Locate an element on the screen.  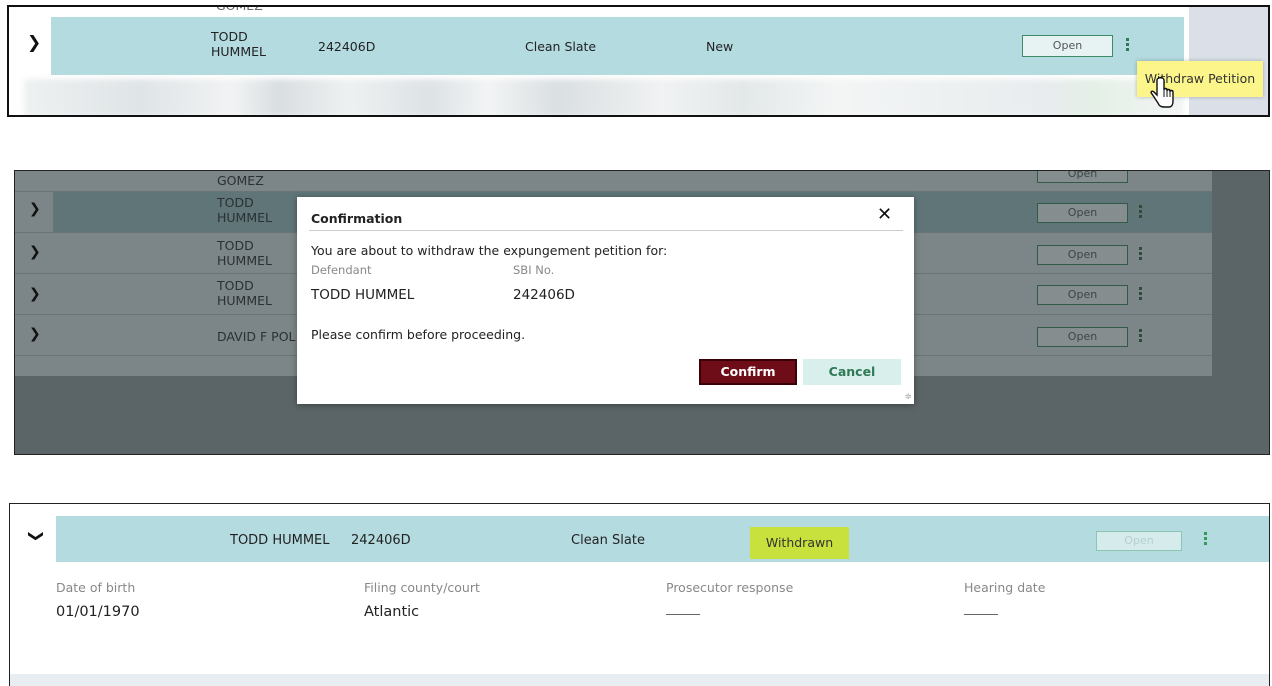
divider is located at coordinates (606, 230).